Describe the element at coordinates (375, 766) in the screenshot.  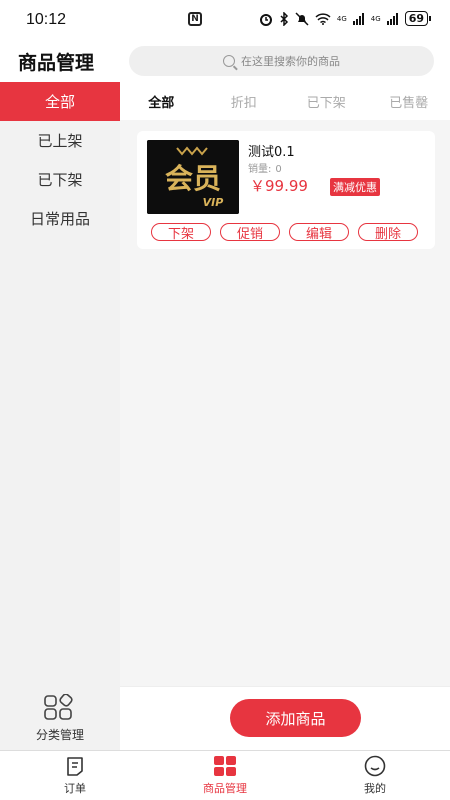
I see `profile-icon` at that location.